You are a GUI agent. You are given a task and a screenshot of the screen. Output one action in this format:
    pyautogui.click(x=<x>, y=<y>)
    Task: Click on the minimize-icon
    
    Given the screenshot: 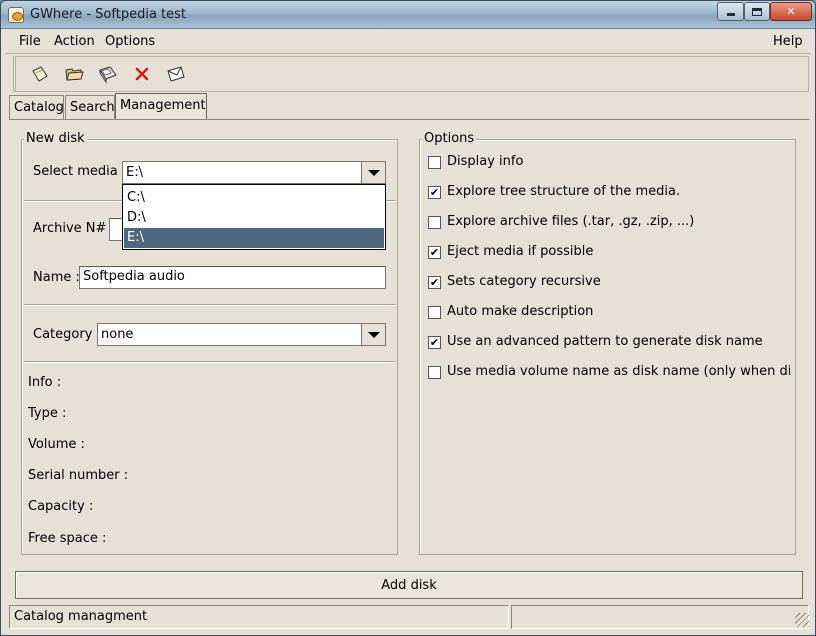 What is the action you would take?
    pyautogui.click(x=730, y=14)
    